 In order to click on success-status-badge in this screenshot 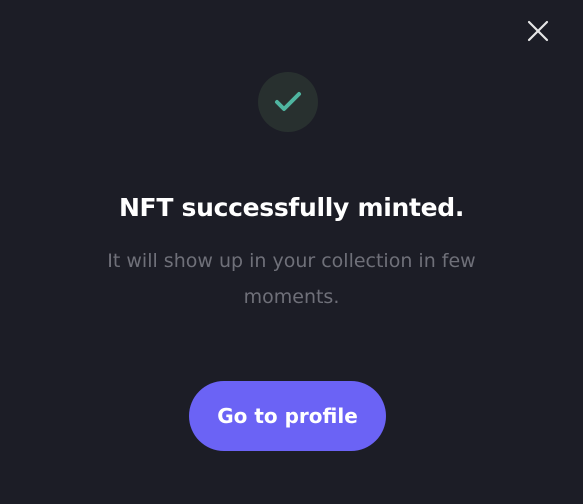, I will do `click(288, 102)`.